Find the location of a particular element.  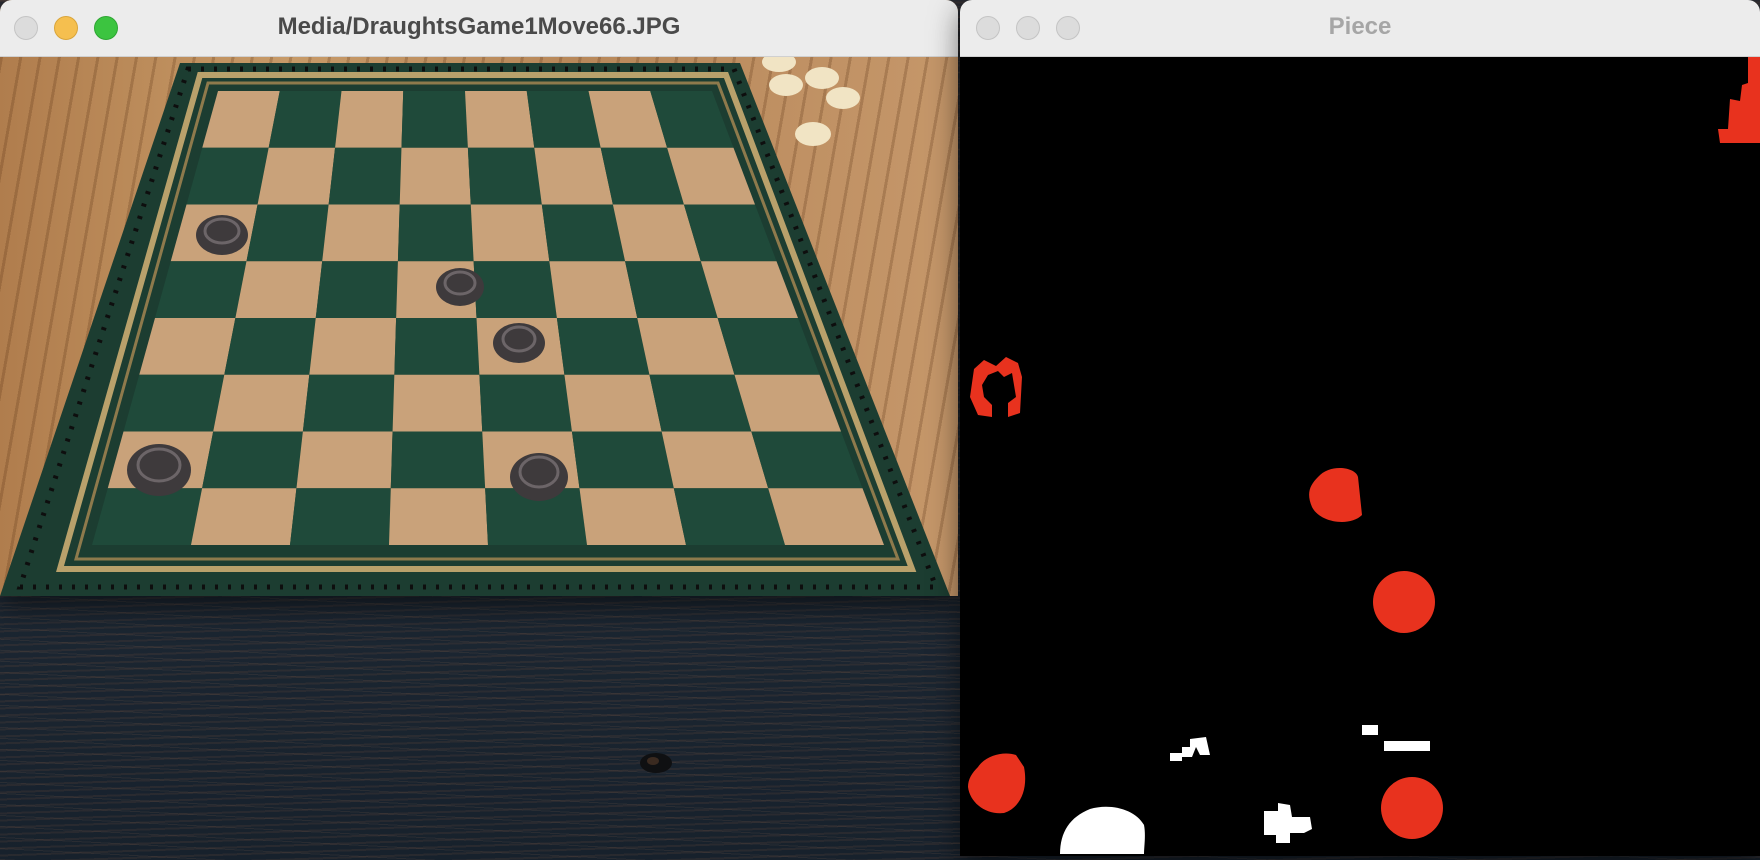

window-title: Piece is located at coordinates (1360, 26).